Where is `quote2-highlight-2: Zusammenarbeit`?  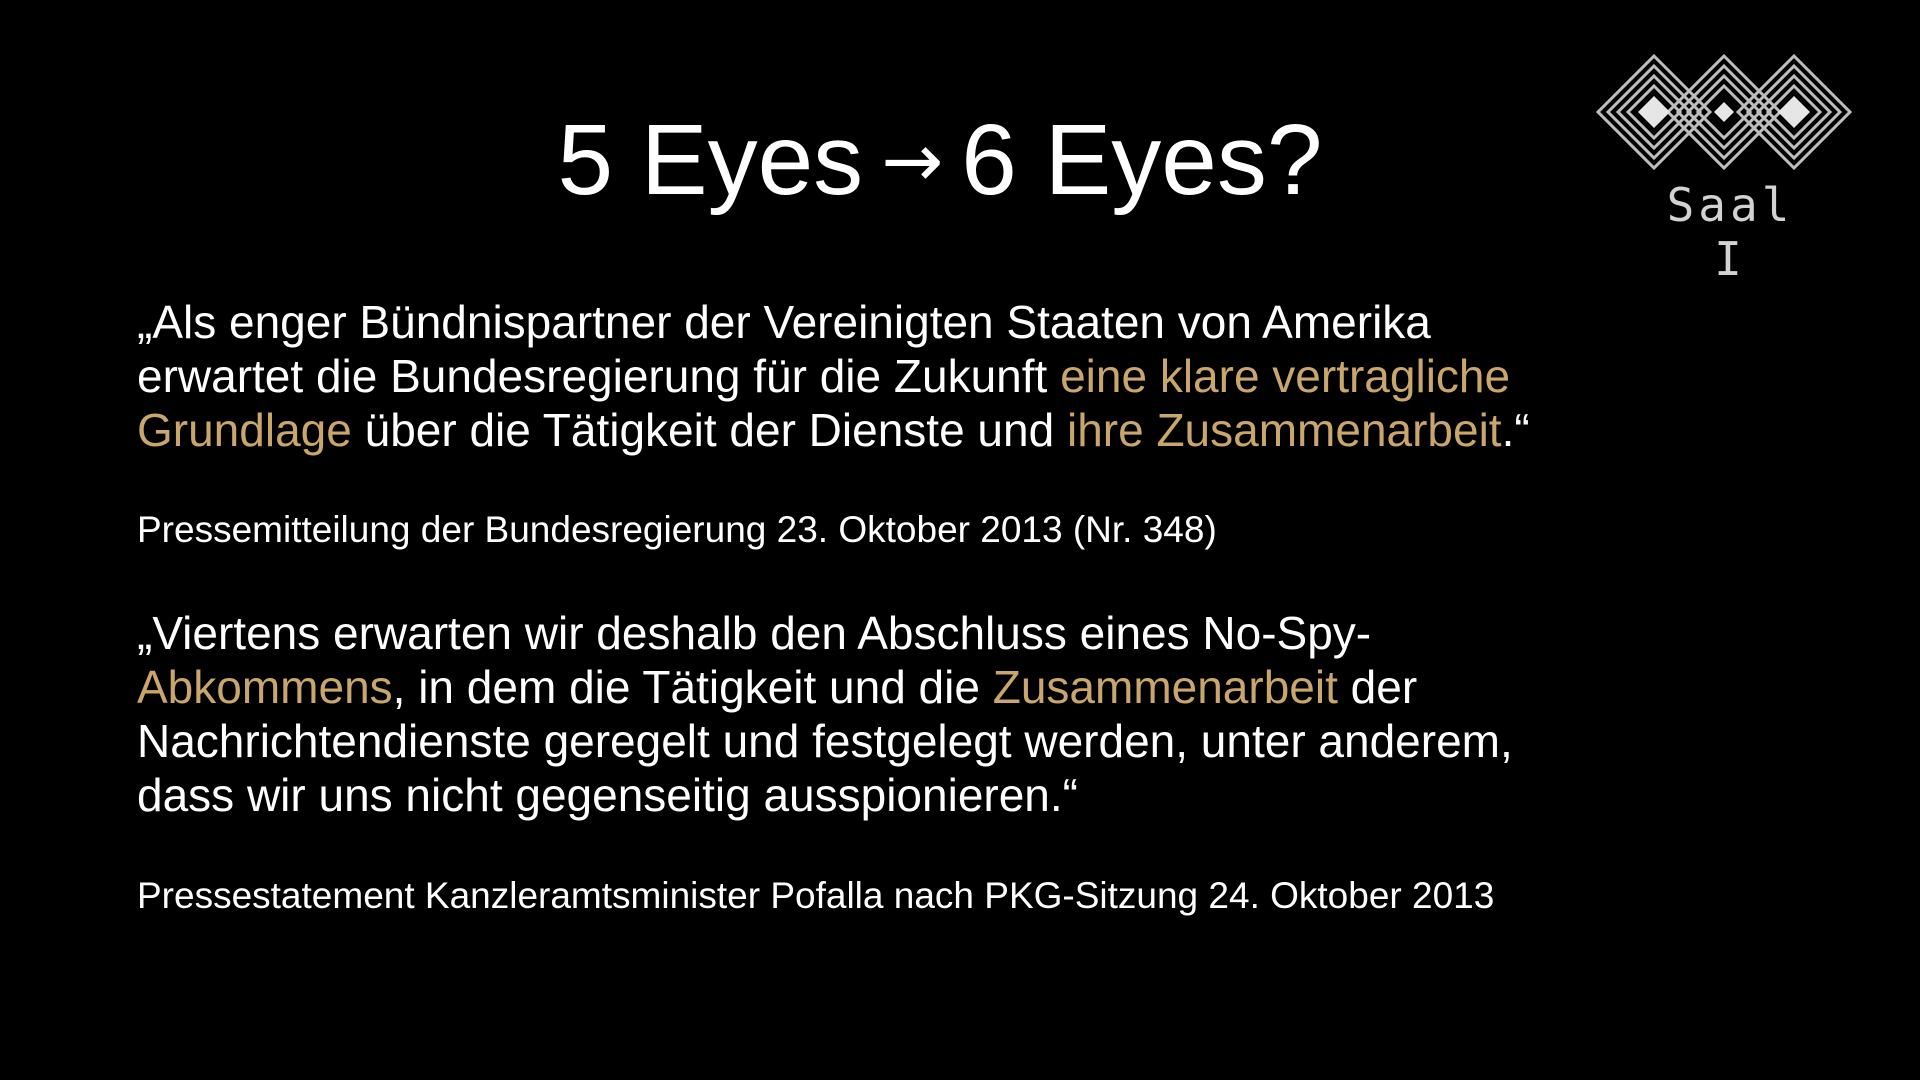
quote2-highlight-2: Zusammenarbeit is located at coordinates (1165, 687).